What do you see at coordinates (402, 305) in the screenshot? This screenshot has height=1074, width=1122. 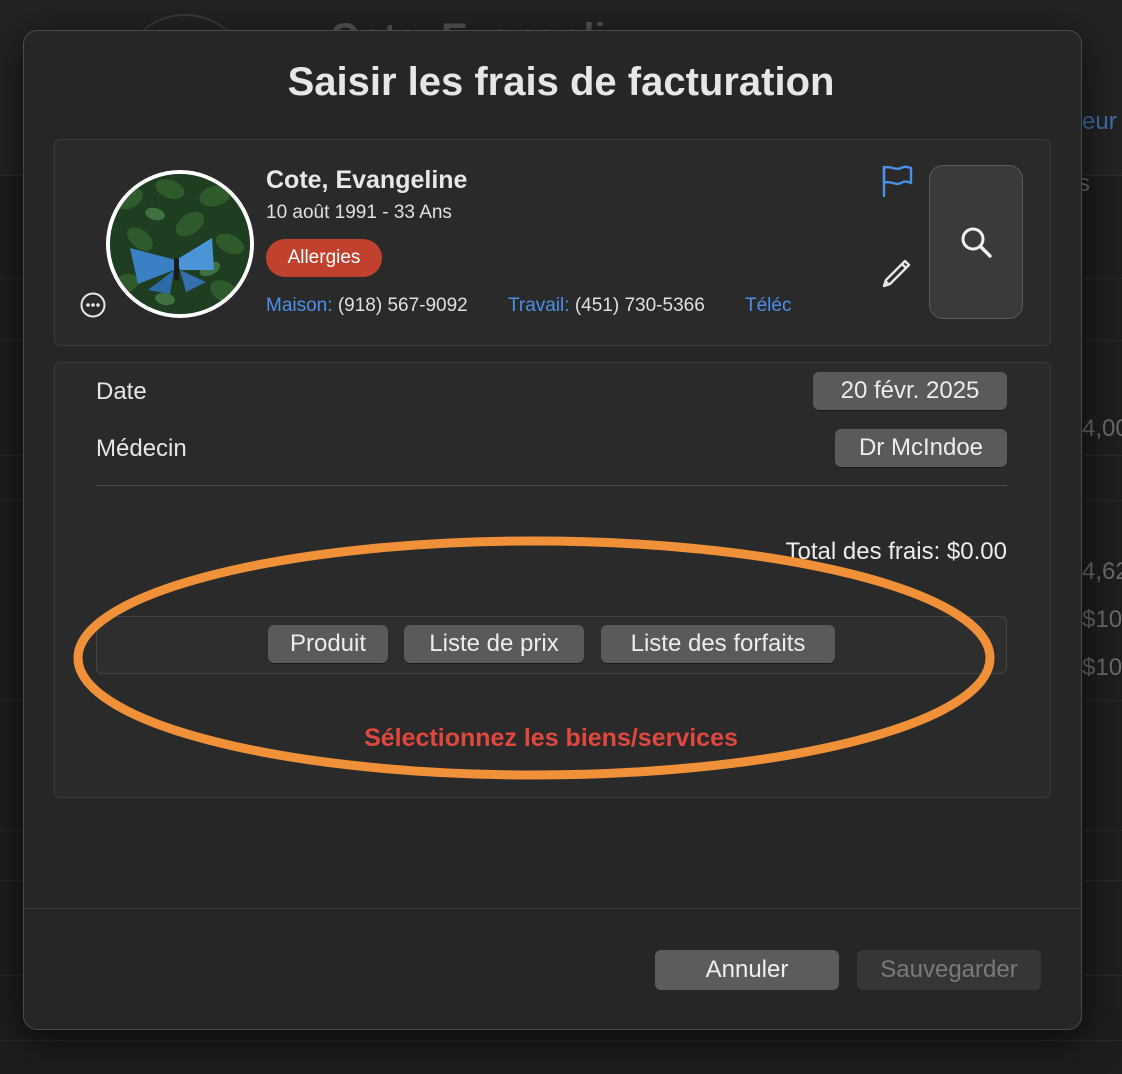 I see `phone-value-home: (918) 567-9092` at bounding box center [402, 305].